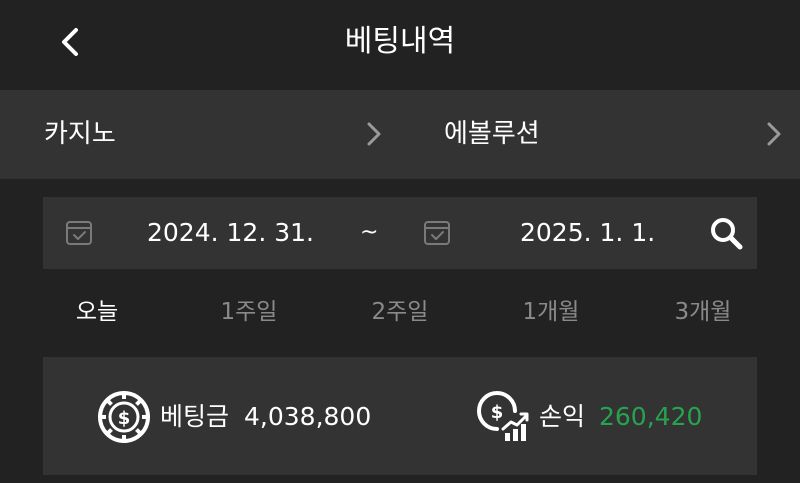 Image resolution: width=800 pixels, height=483 pixels. Describe the element at coordinates (400, 233) in the screenshot. I see `date-range-bar: 2024. 12. 31. ~ 2025. 1. 1.` at that location.